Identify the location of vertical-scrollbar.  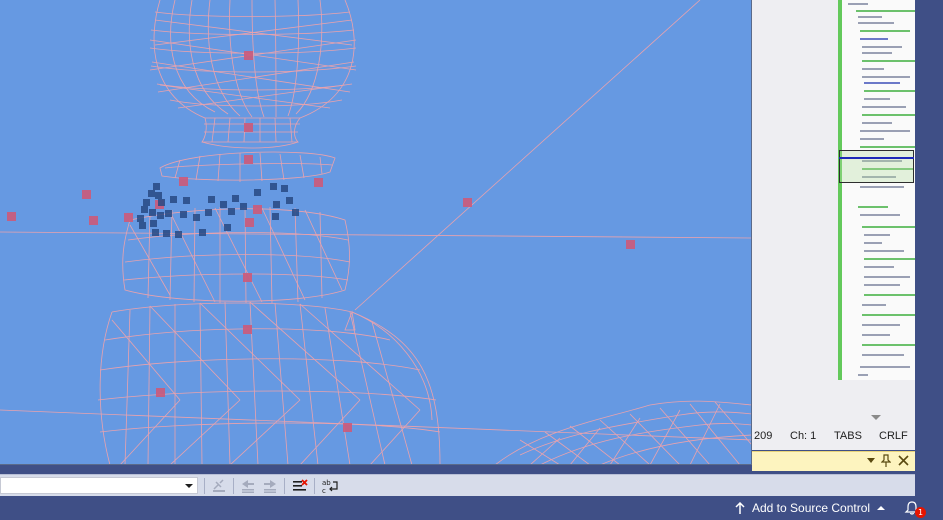
(929, 225).